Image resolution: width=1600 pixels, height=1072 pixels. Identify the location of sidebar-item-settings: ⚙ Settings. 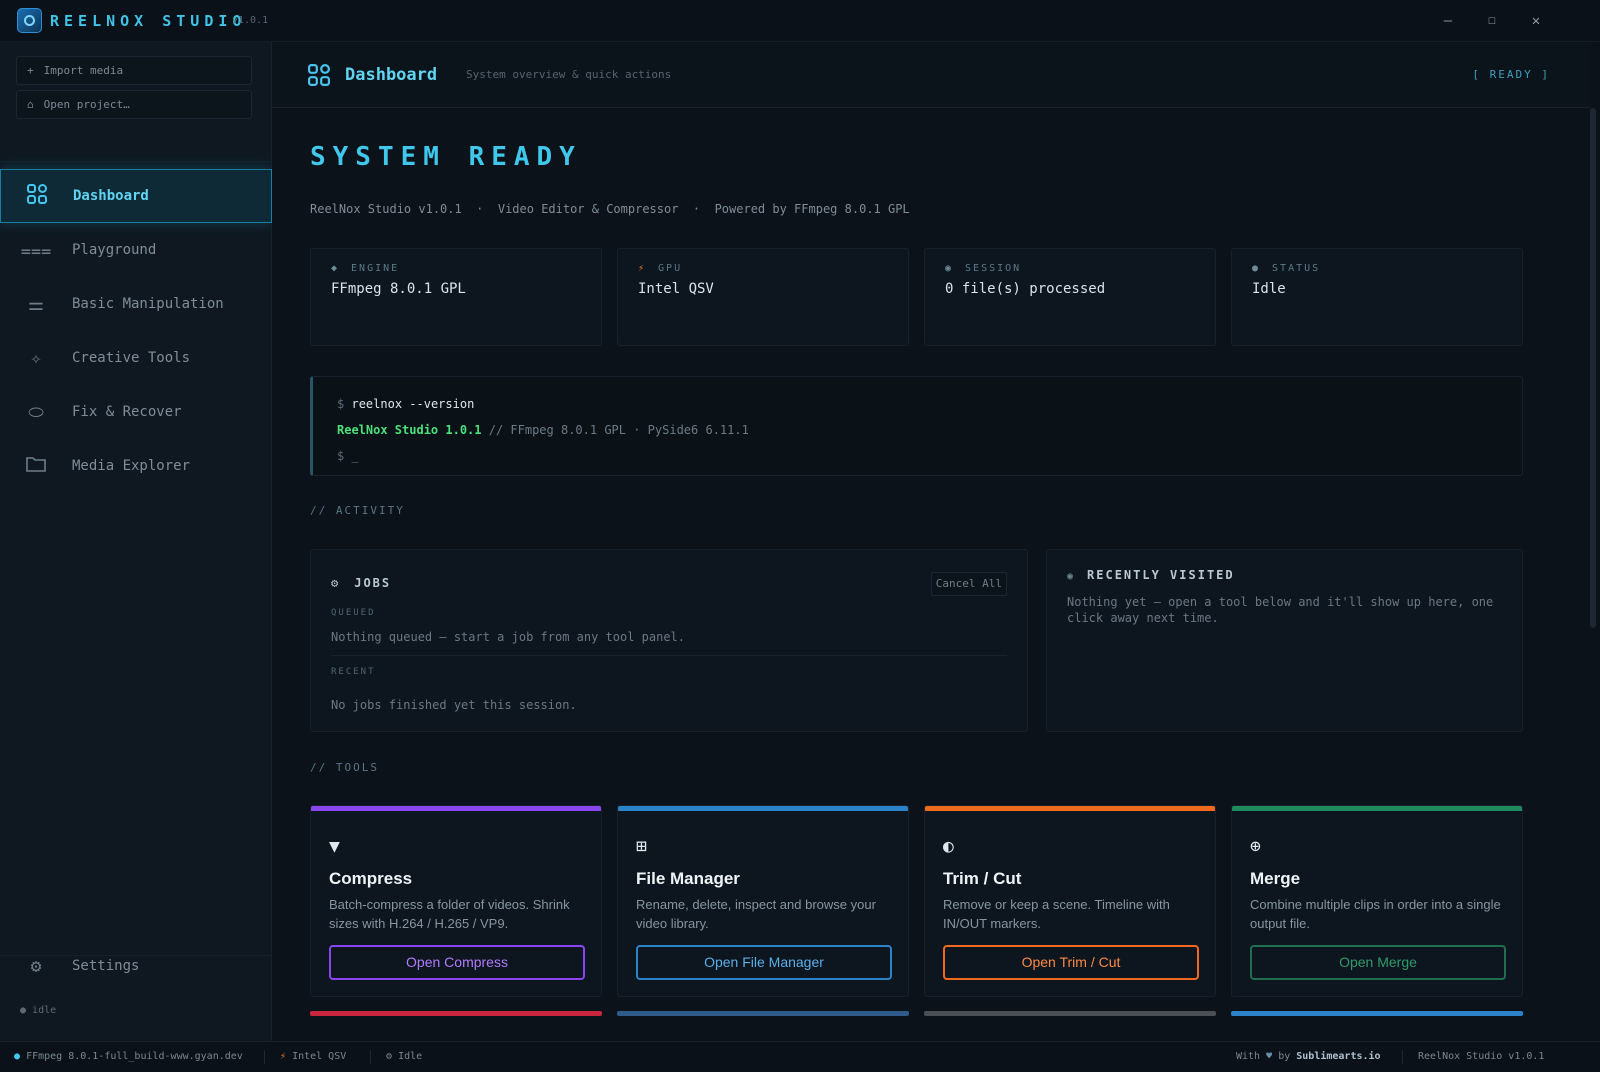
(136, 966).